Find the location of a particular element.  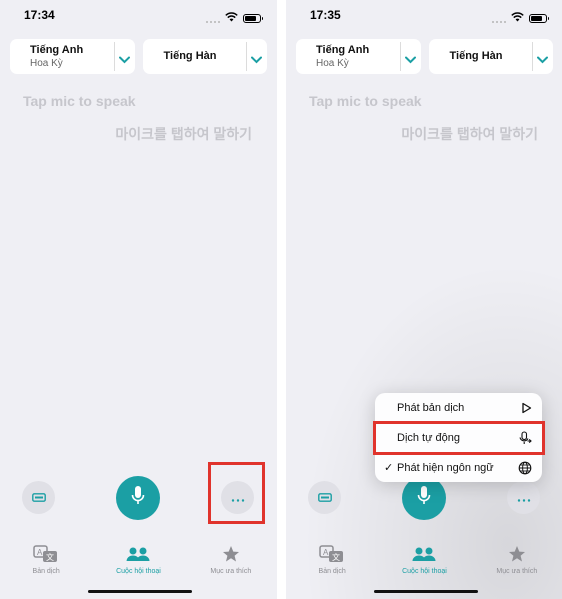

menu-item-detect-language: ✓ Phát hiện ngôn ngữ is located at coordinates (458, 467).